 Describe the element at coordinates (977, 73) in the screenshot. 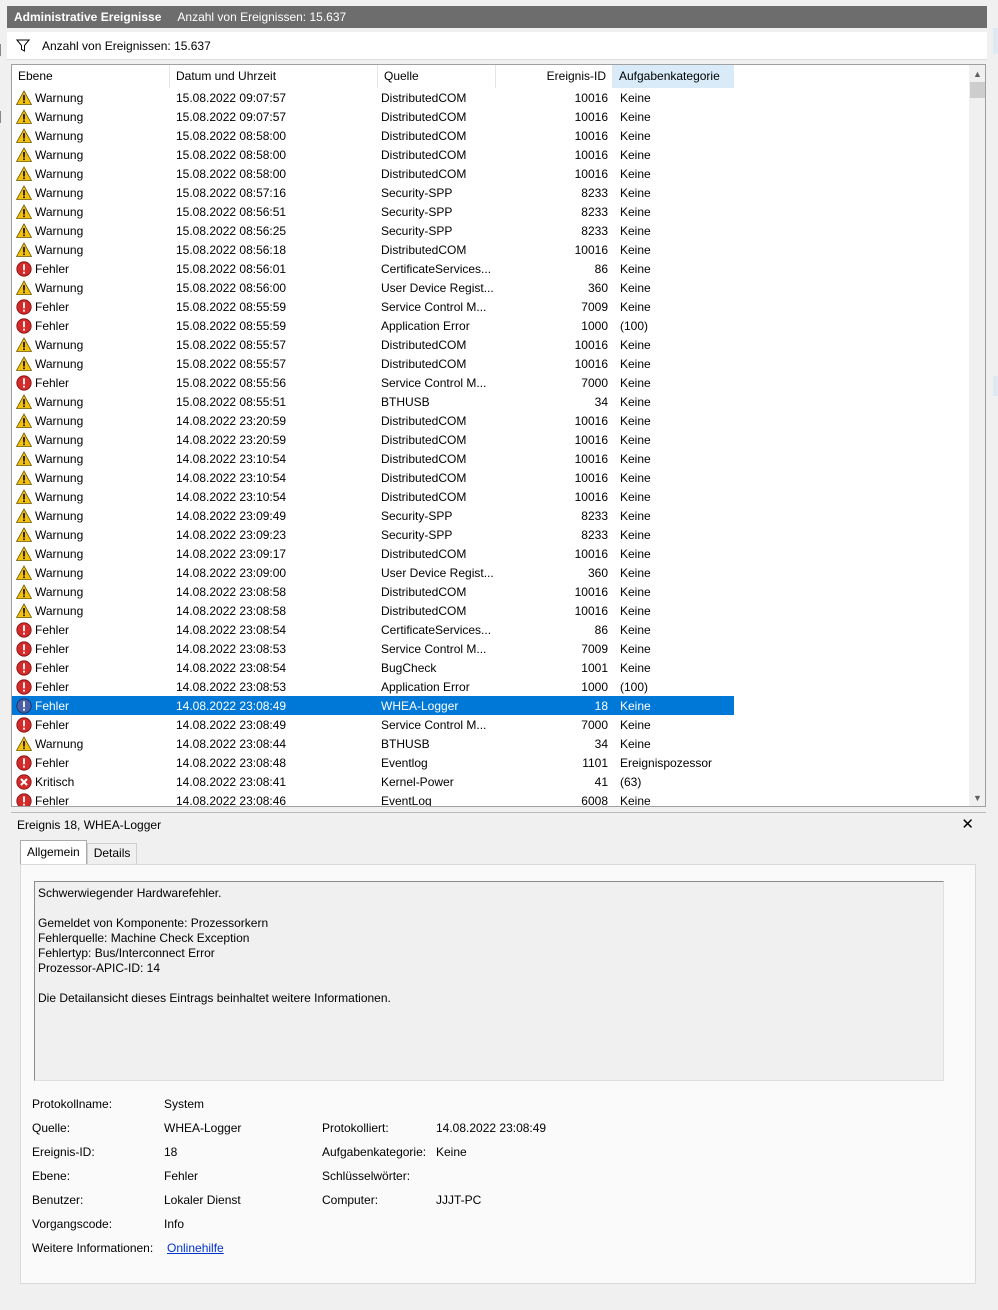

I see `scroll-up-arrow-icon: ▲` at that location.